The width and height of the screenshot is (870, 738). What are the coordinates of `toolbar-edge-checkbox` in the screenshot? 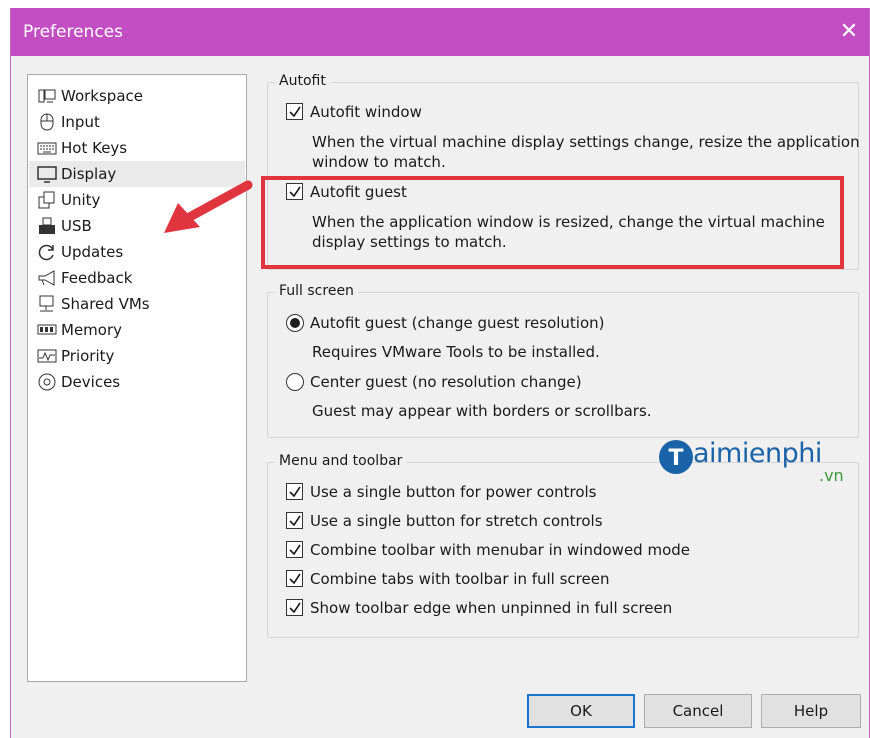 It's located at (294, 607).